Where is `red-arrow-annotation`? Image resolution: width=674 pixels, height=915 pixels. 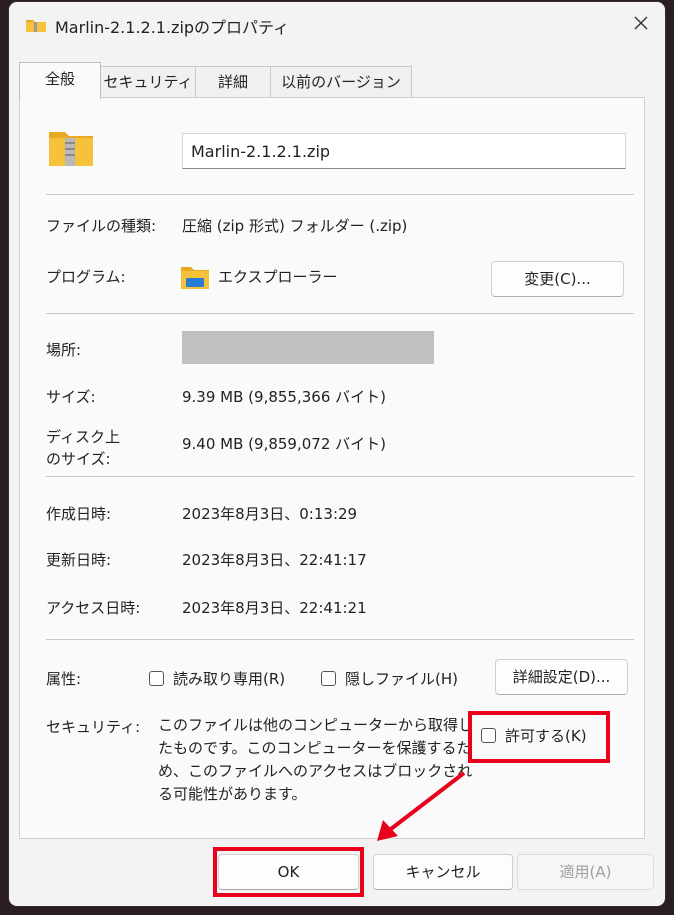 red-arrow-annotation is located at coordinates (421, 806).